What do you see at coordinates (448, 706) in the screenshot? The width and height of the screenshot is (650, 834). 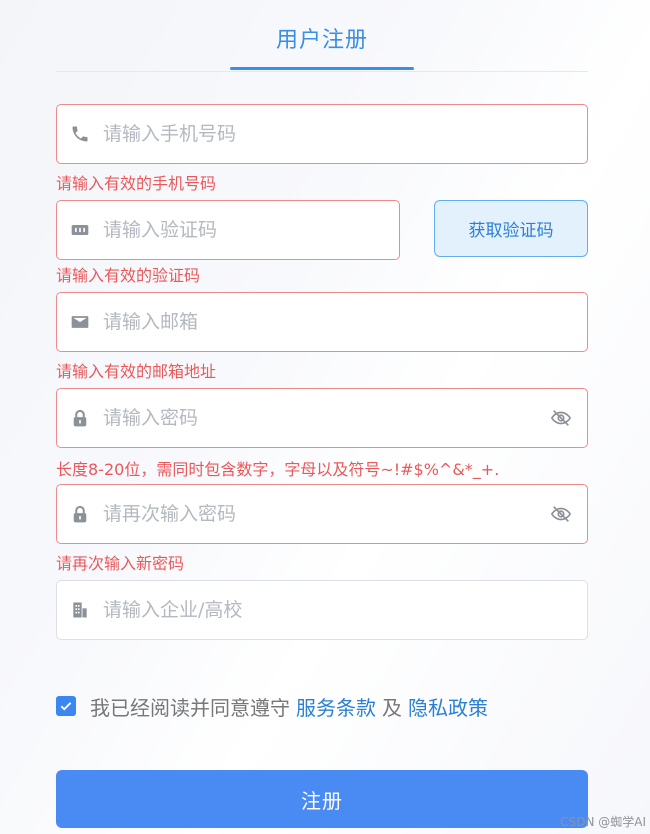 I see `privacy-link: 隐私政策` at bounding box center [448, 706].